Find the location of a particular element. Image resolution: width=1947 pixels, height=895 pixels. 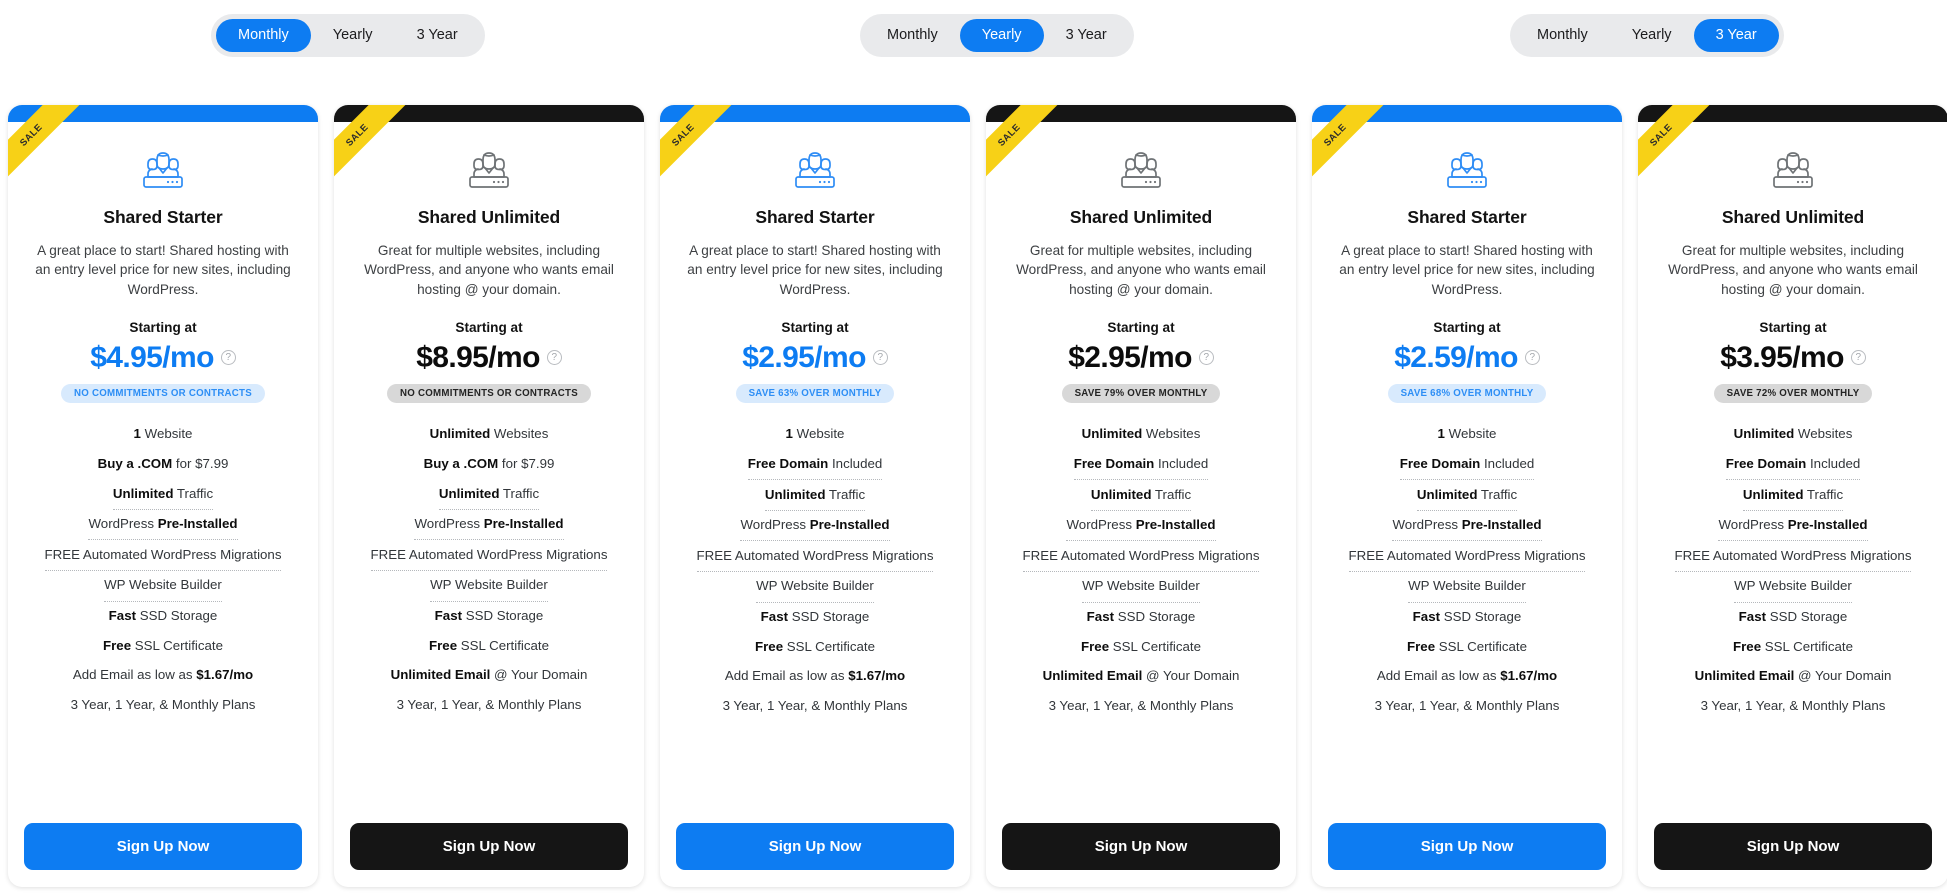

price-row: $2.59/mo ? is located at coordinates (1467, 358).